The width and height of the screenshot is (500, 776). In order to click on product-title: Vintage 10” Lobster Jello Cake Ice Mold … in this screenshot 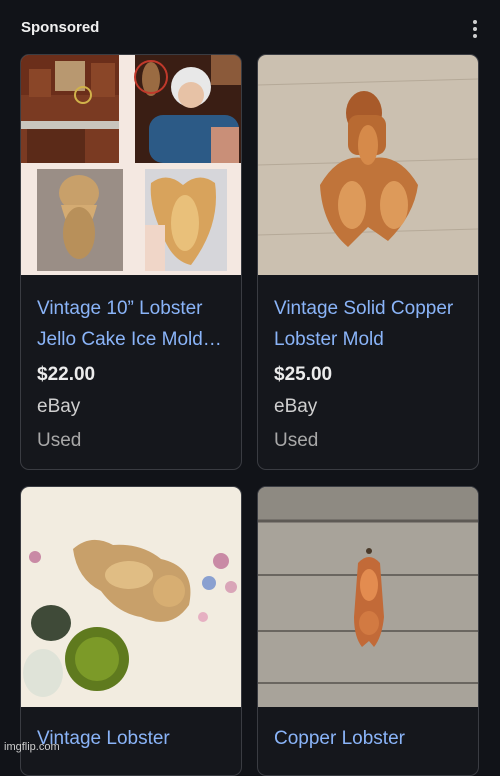, I will do `click(135, 324)`.